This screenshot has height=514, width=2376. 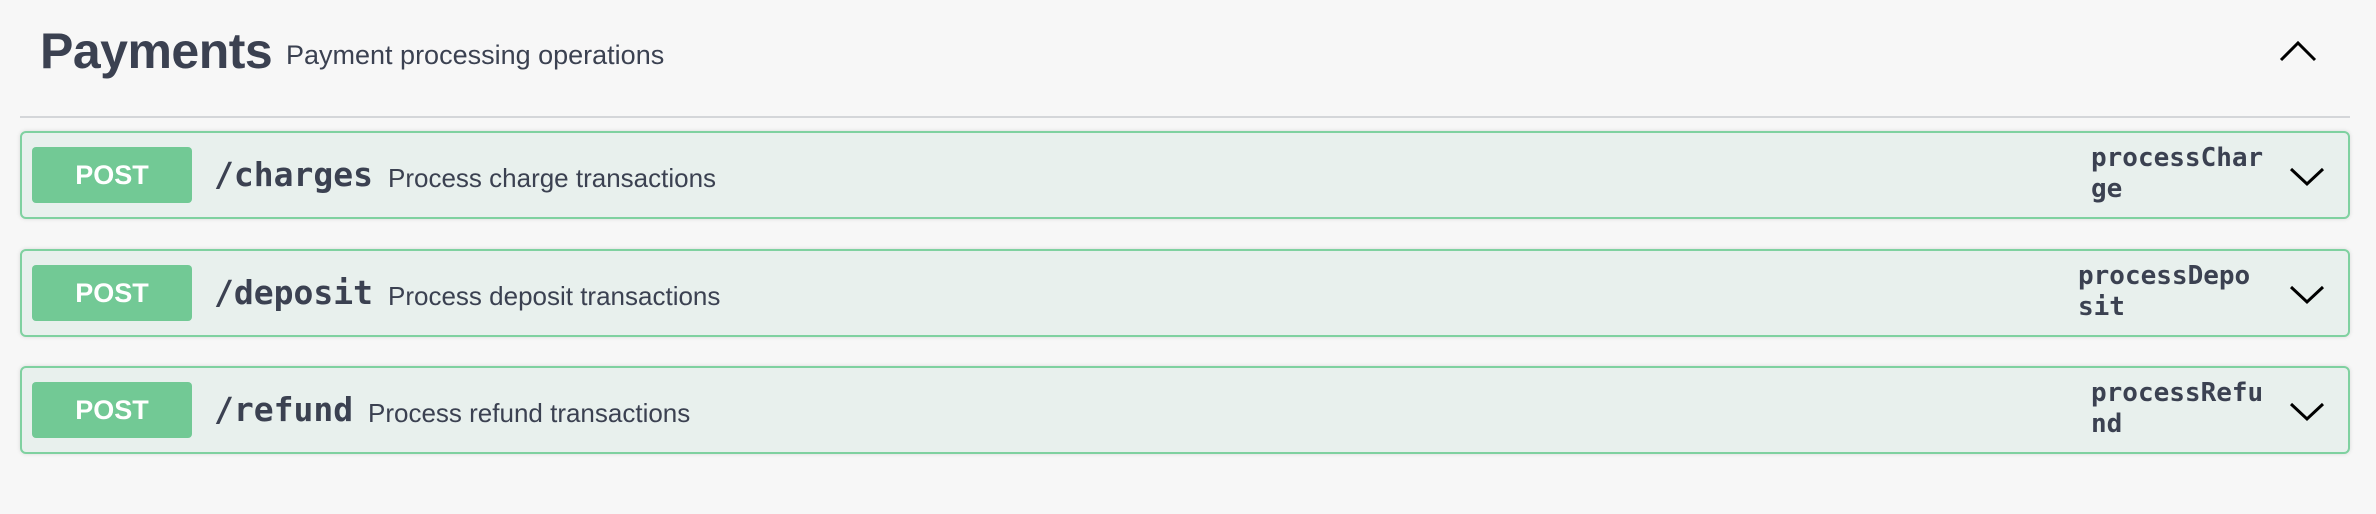 What do you see at coordinates (284, 409) in the screenshot?
I see `operation-path: /refund` at bounding box center [284, 409].